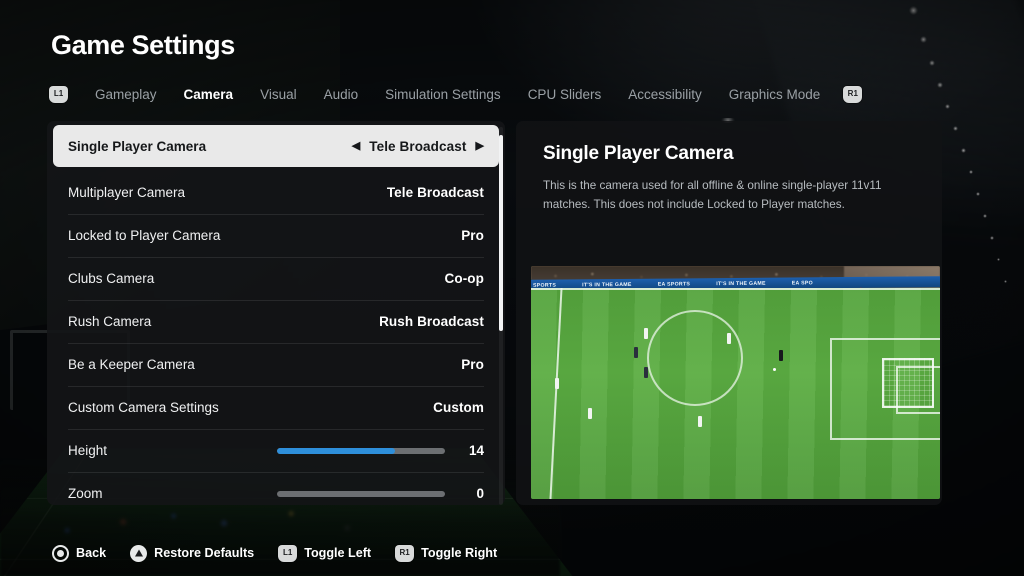 The width and height of the screenshot is (1024, 576). I want to click on previous-option-arrow-icon: ◀, so click(356, 146).